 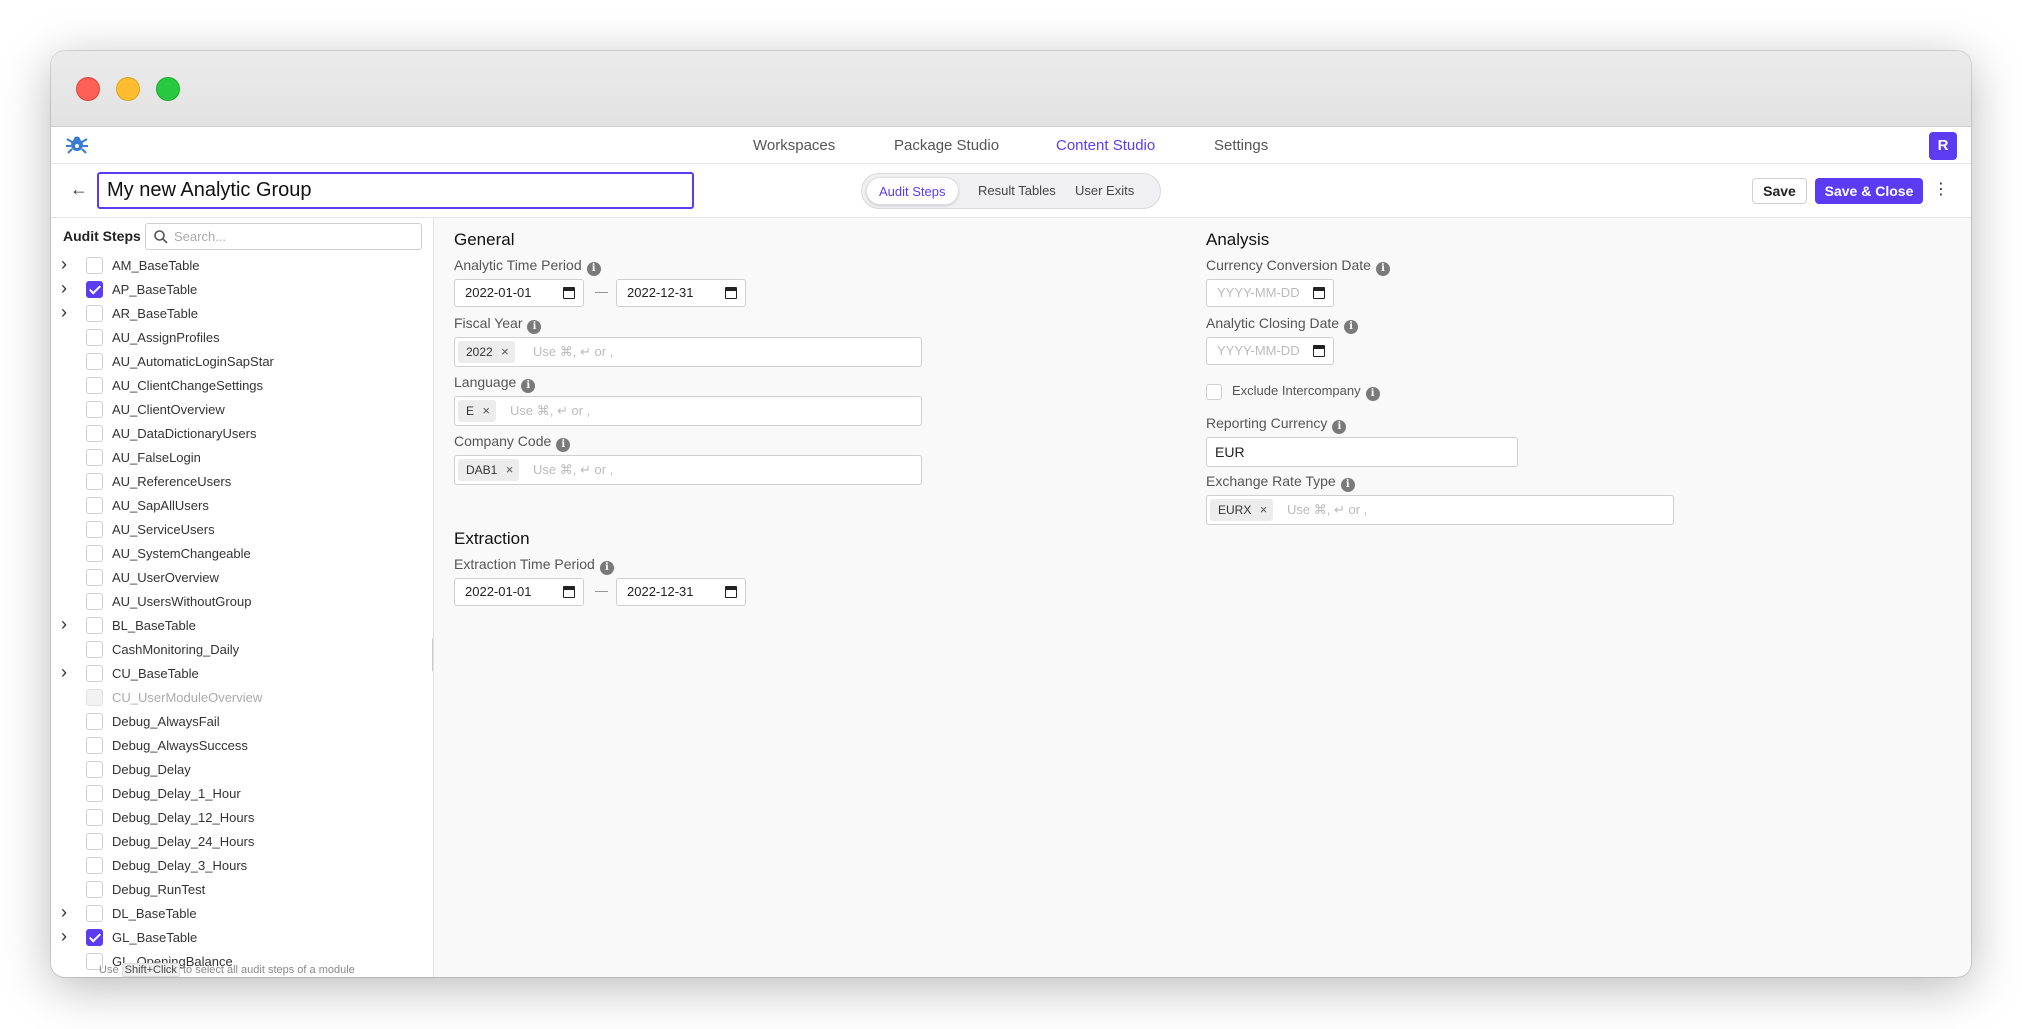 I want to click on list-item: AU_DataDictionaryUsers, so click(x=242, y=433).